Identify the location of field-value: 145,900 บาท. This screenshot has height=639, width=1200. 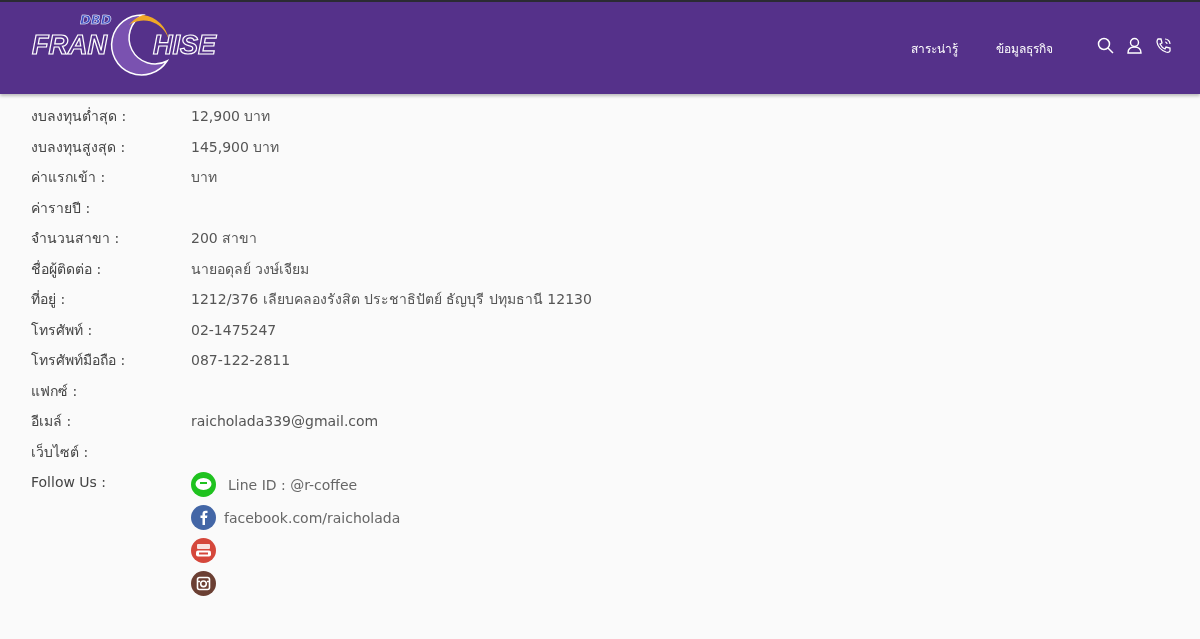
(235, 146).